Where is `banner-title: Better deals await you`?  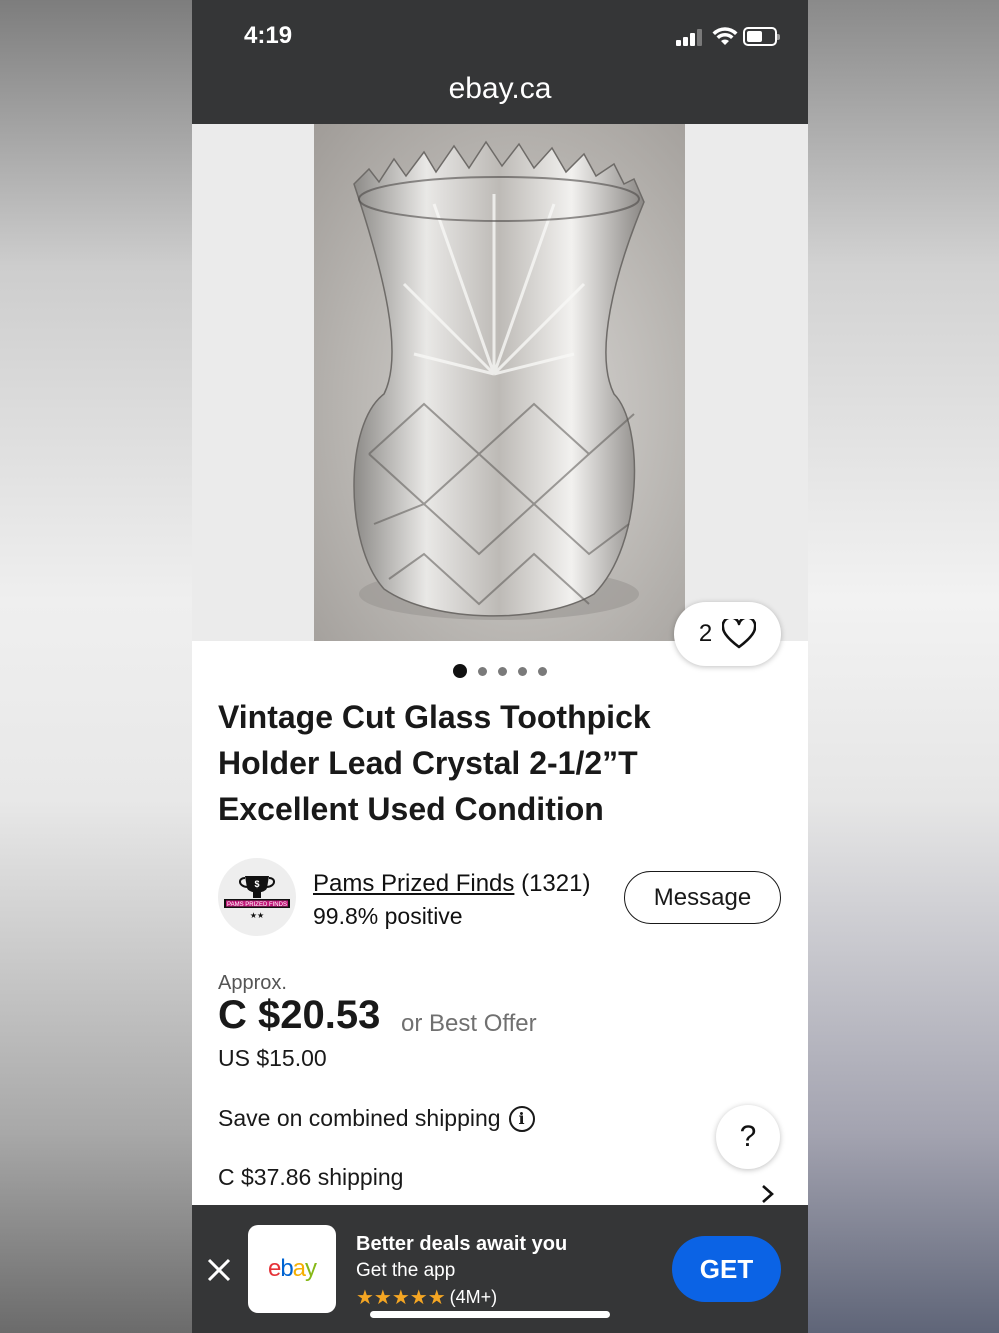
banner-title: Better deals await you is located at coordinates (462, 1244).